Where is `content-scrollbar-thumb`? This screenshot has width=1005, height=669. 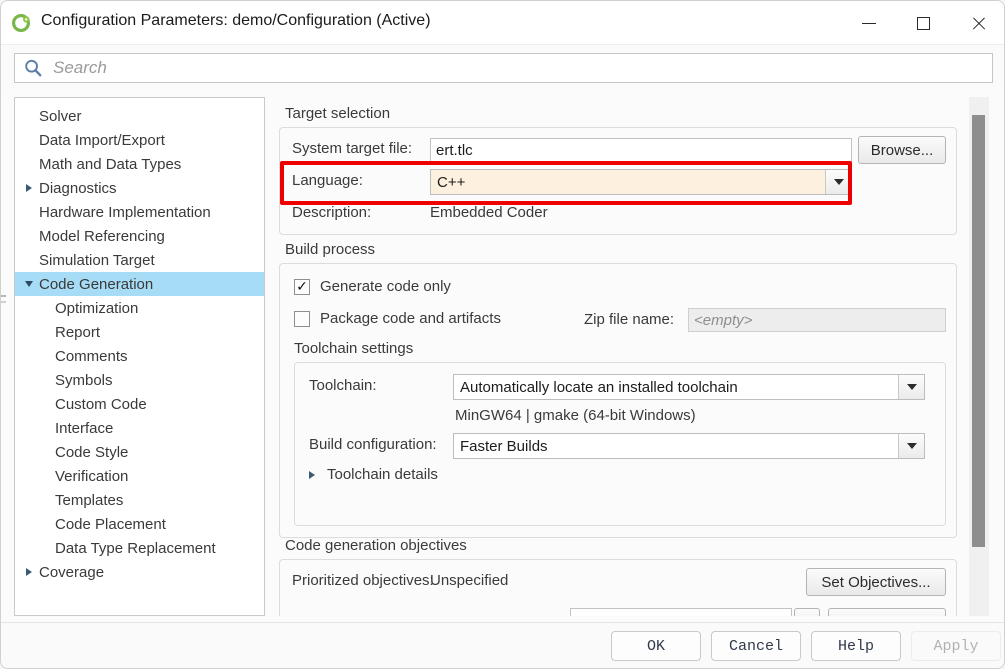
content-scrollbar-thumb is located at coordinates (978, 331).